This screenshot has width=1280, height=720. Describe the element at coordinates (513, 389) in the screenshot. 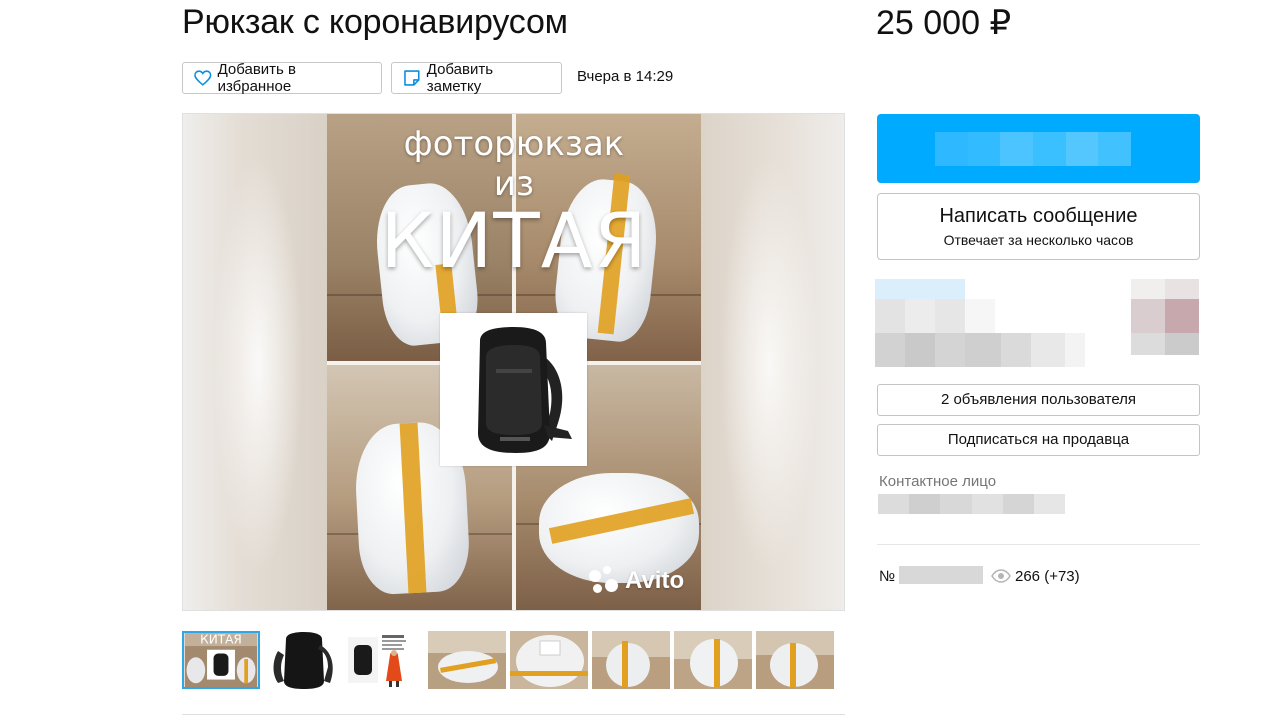

I see `backpack-image` at that location.